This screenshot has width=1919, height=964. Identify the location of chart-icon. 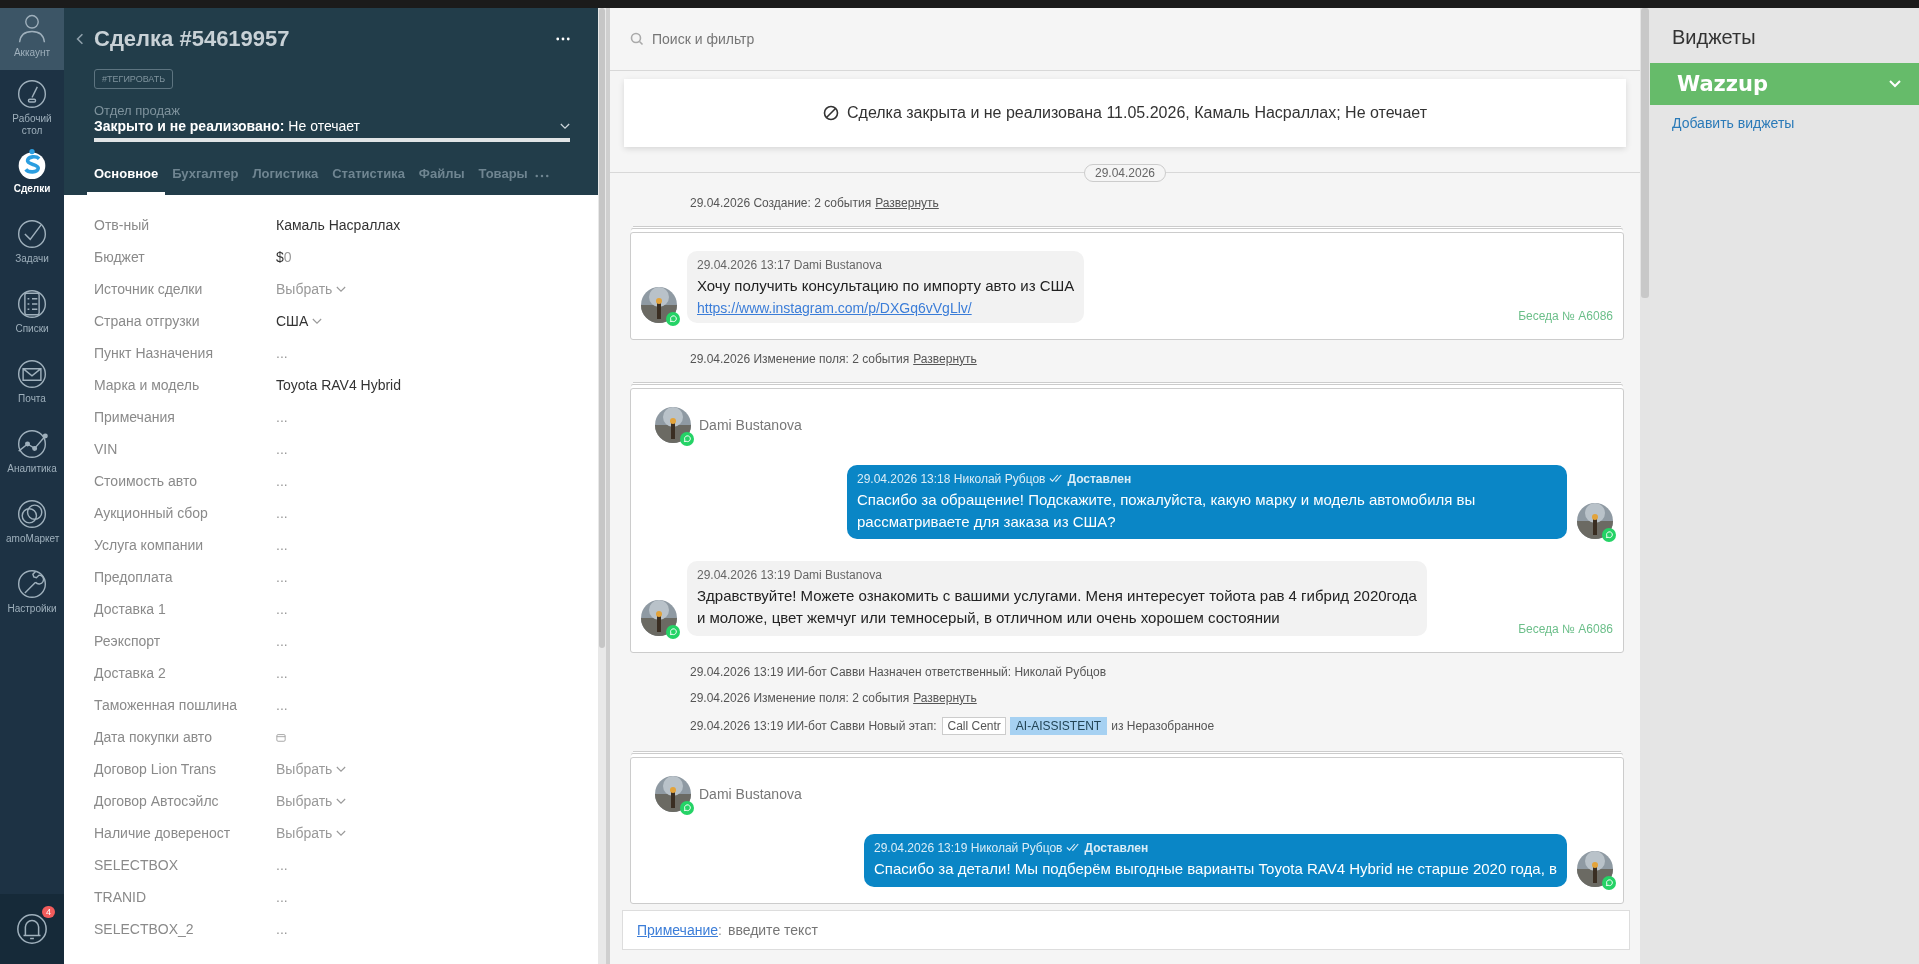
(32, 444).